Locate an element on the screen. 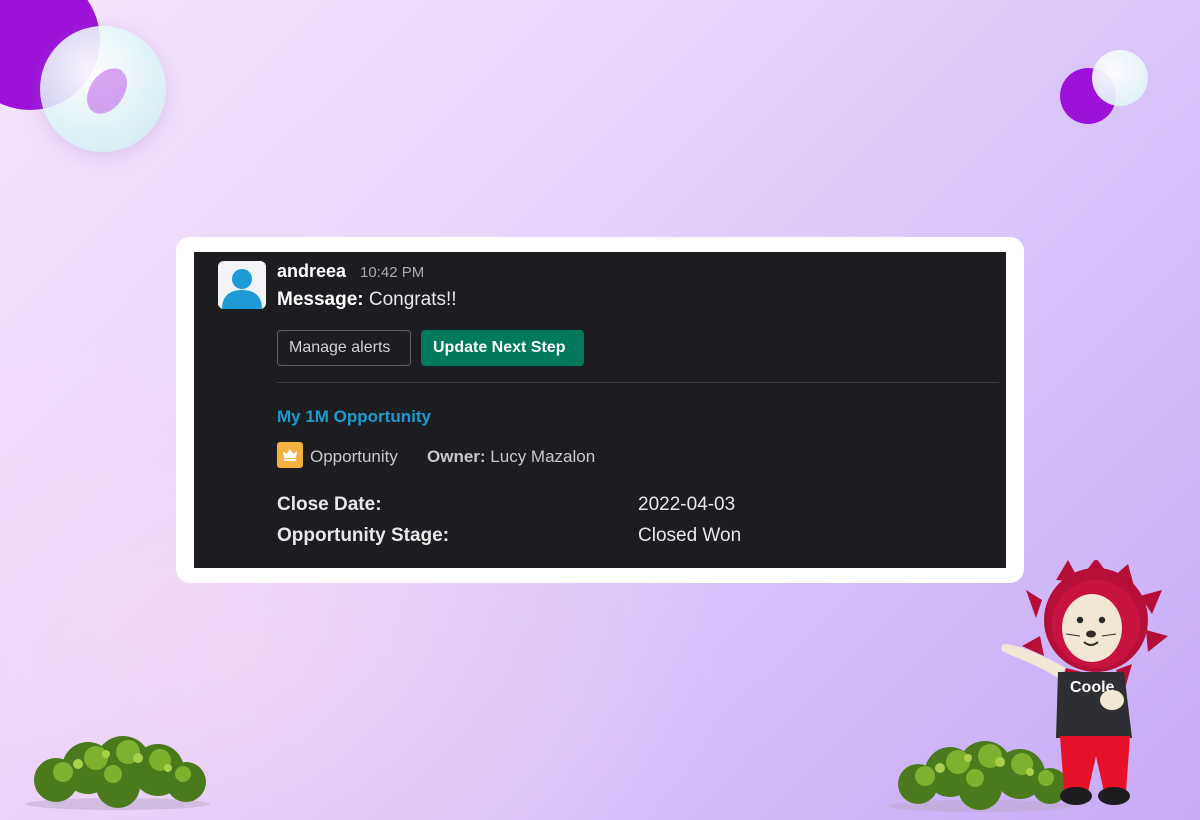 The width and height of the screenshot is (1200, 820). opportunity-stage-label: Opportunity Stage: is located at coordinates (363, 535).